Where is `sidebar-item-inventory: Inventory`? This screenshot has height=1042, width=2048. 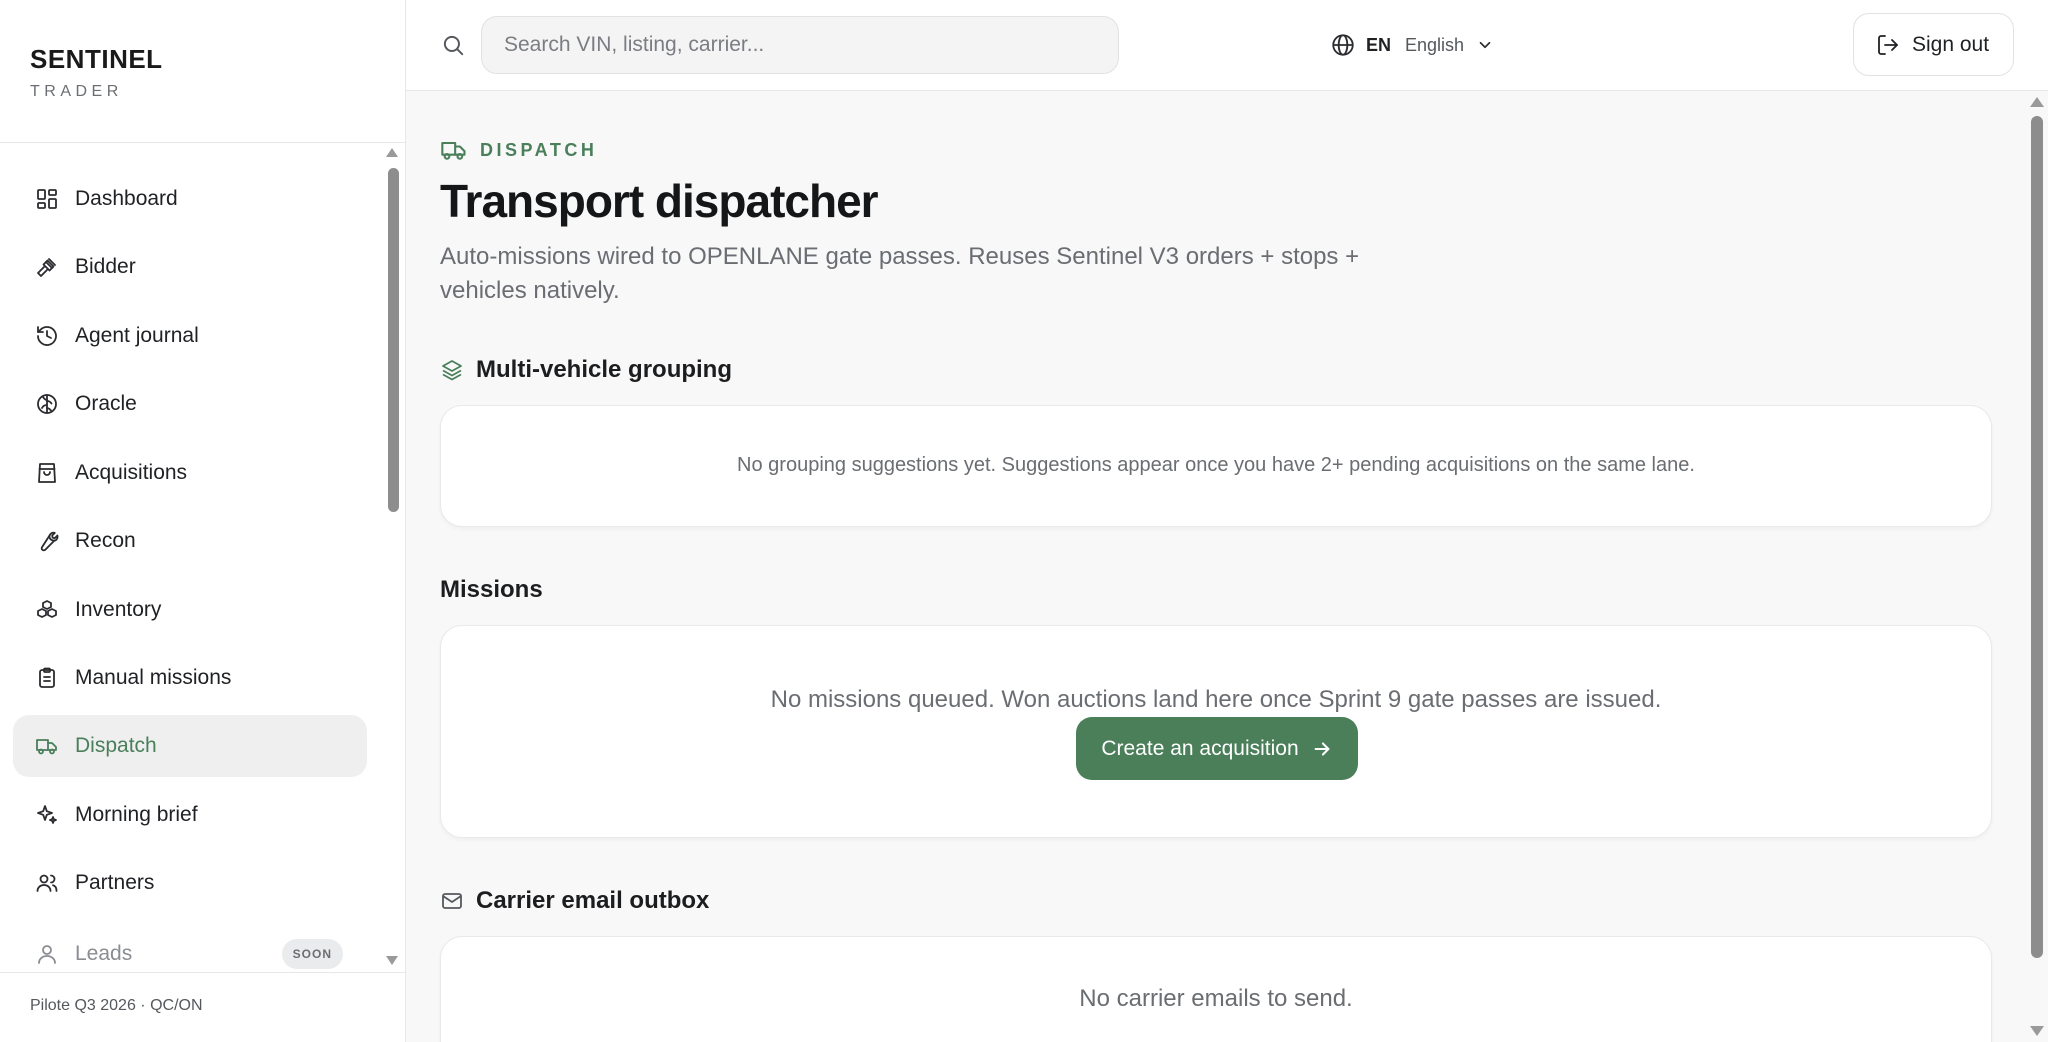 sidebar-item-inventory: Inventory is located at coordinates (190, 610).